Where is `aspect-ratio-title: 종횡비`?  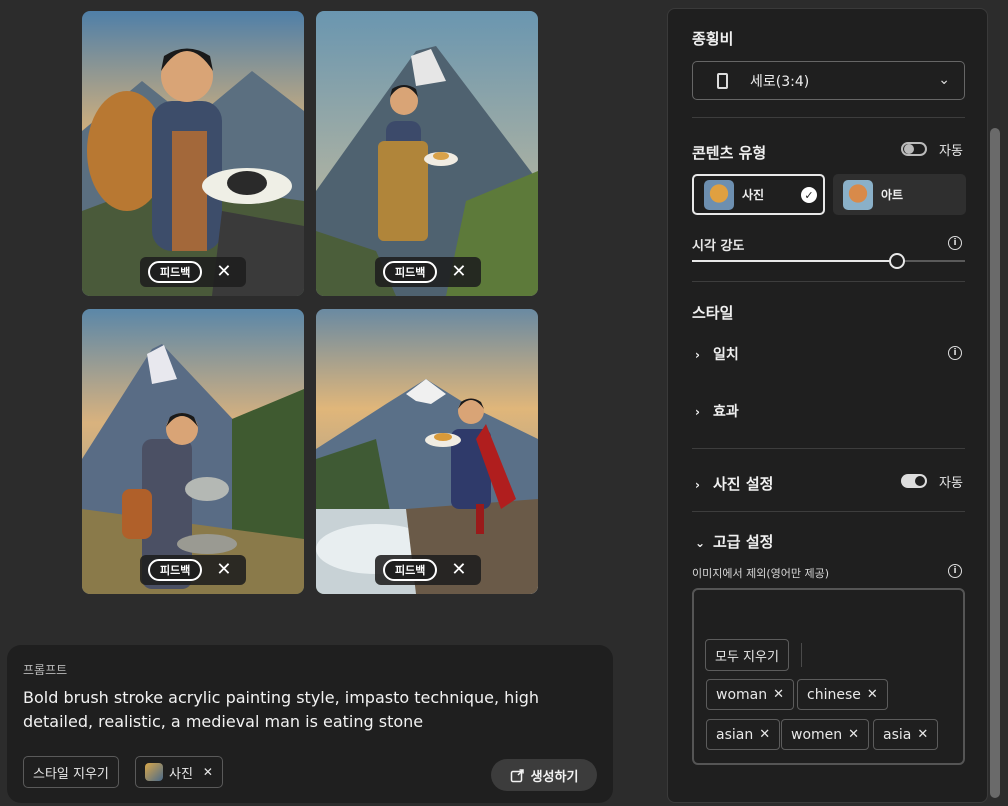 aspect-ratio-title: 종횡비 is located at coordinates (713, 39).